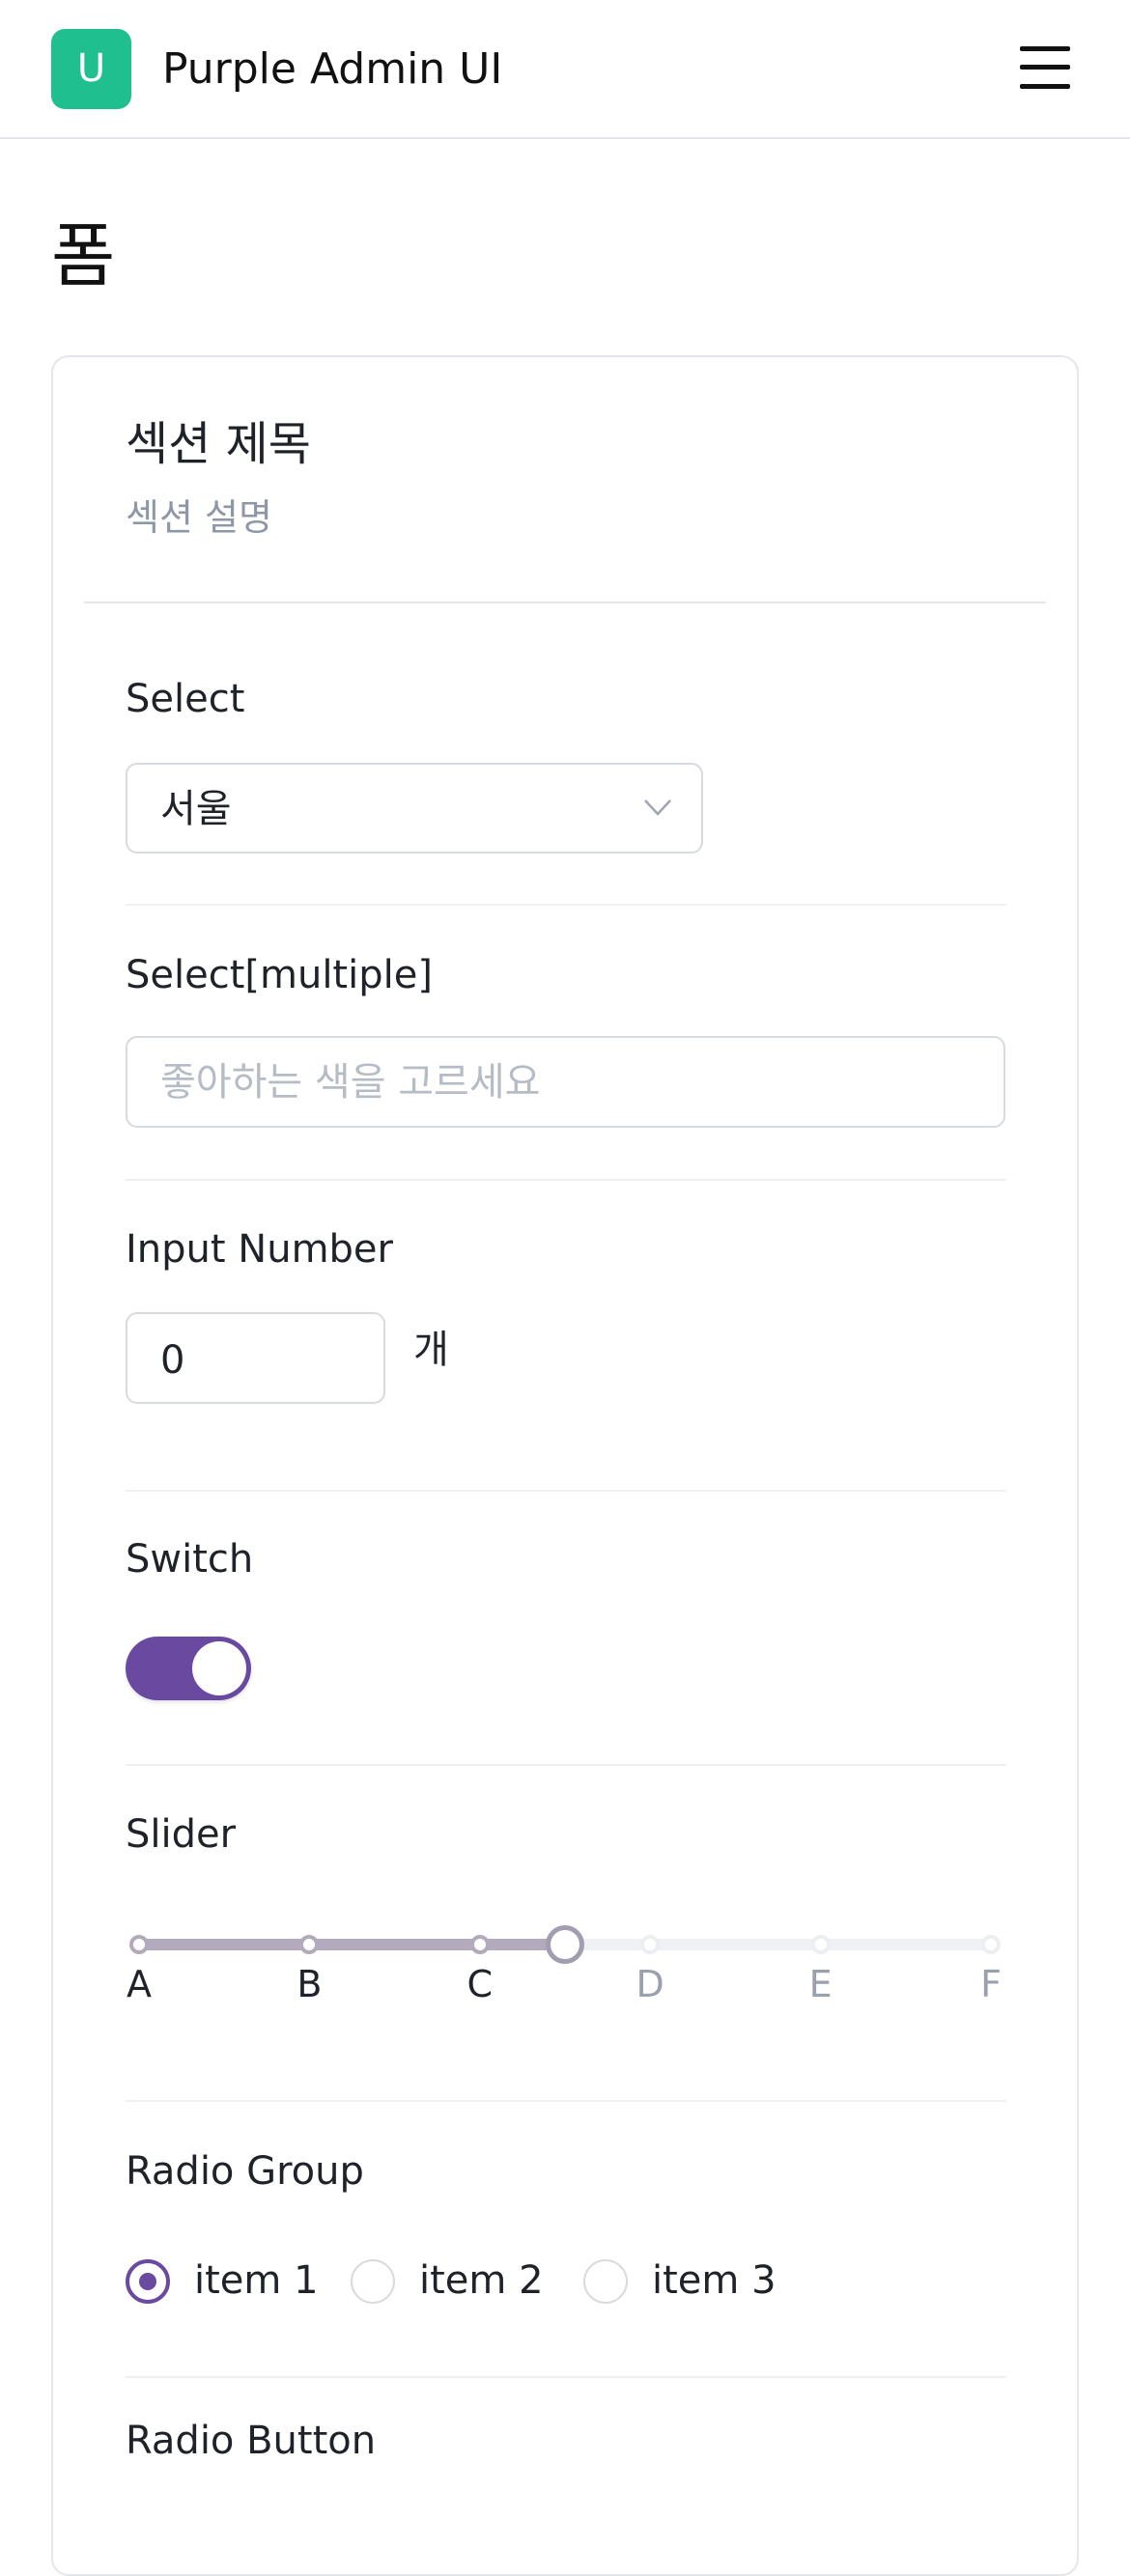 The image size is (1130, 2576). What do you see at coordinates (256, 2281) in the screenshot?
I see `radio-option-label: item 1` at bounding box center [256, 2281].